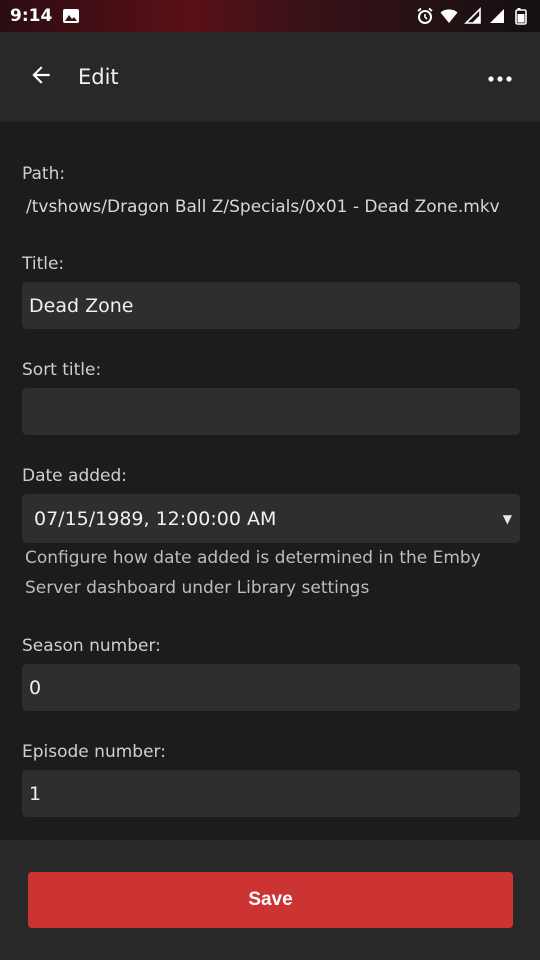  Describe the element at coordinates (271, 687) in the screenshot. I see `season-number-input: 0` at that location.